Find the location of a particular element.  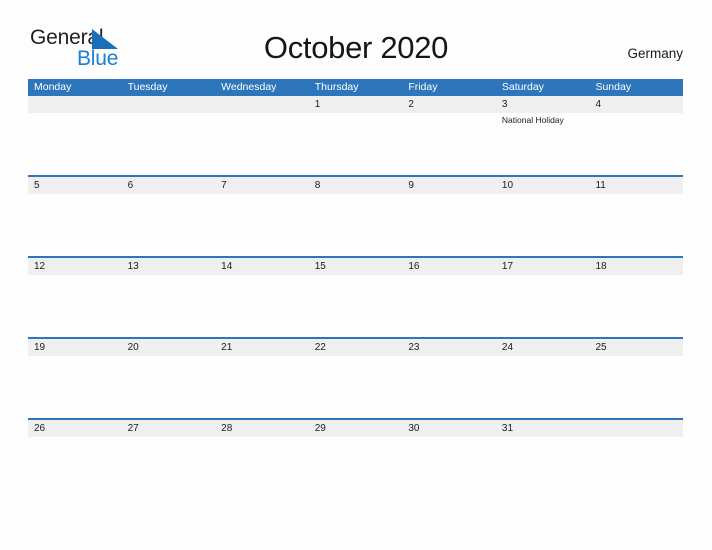

day-number: 23 is located at coordinates (449, 347).